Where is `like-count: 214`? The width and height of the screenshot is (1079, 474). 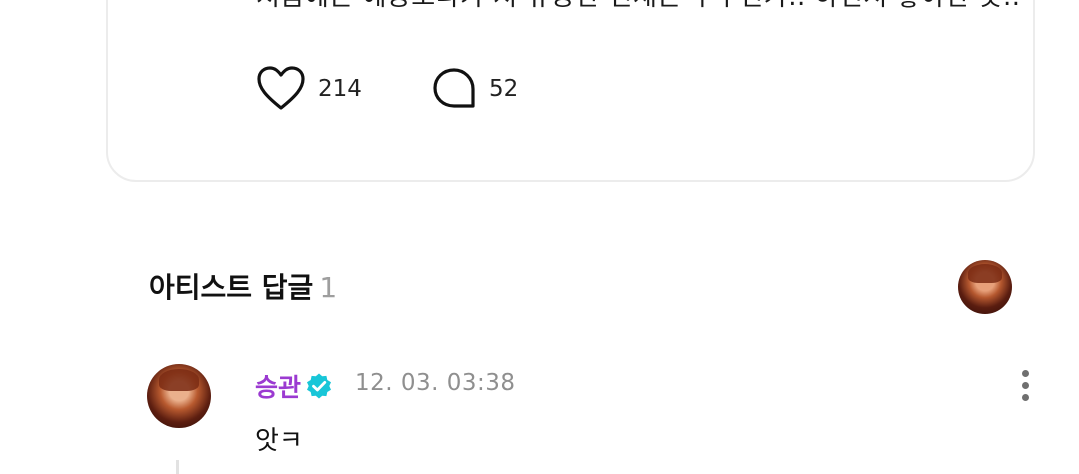
like-count: 214 is located at coordinates (340, 89).